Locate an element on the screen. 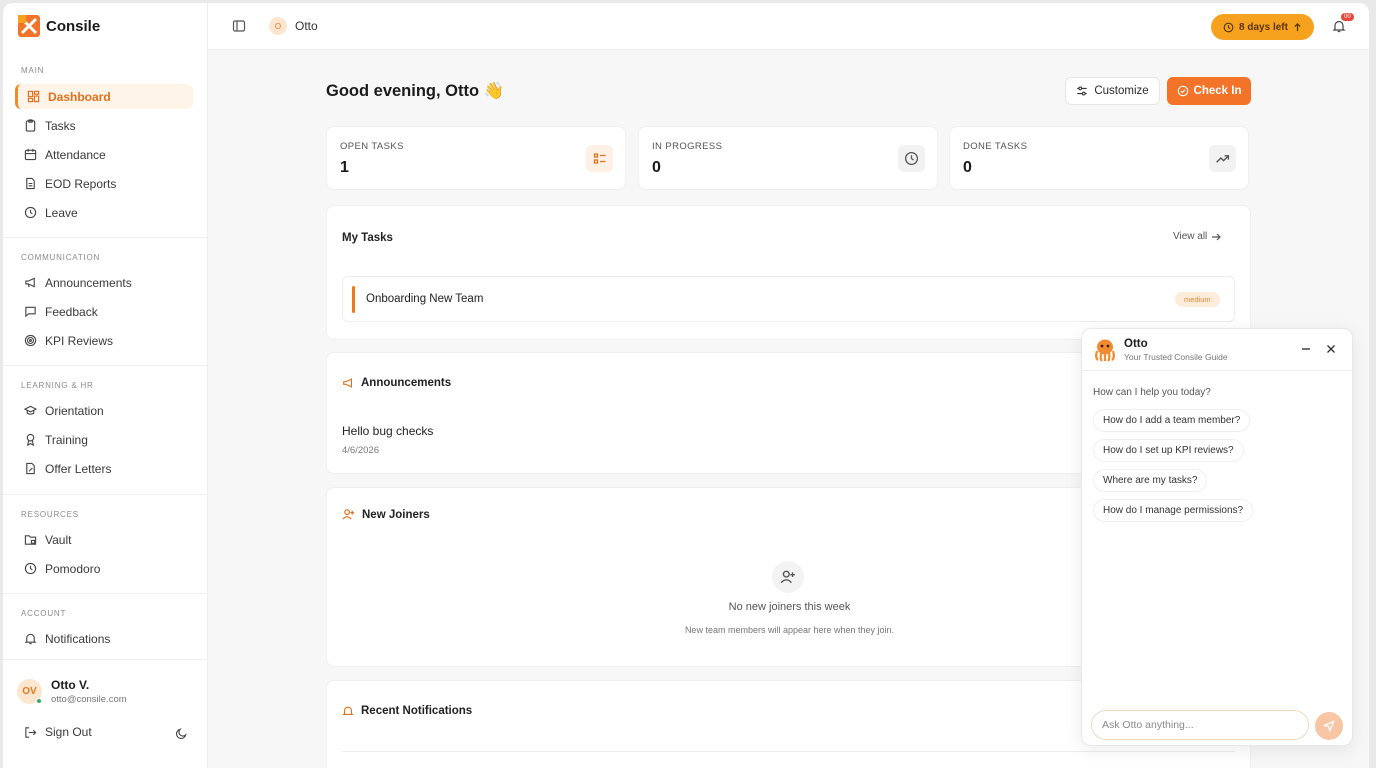  sidebar-item-label: KPI Reviews is located at coordinates (79, 340).